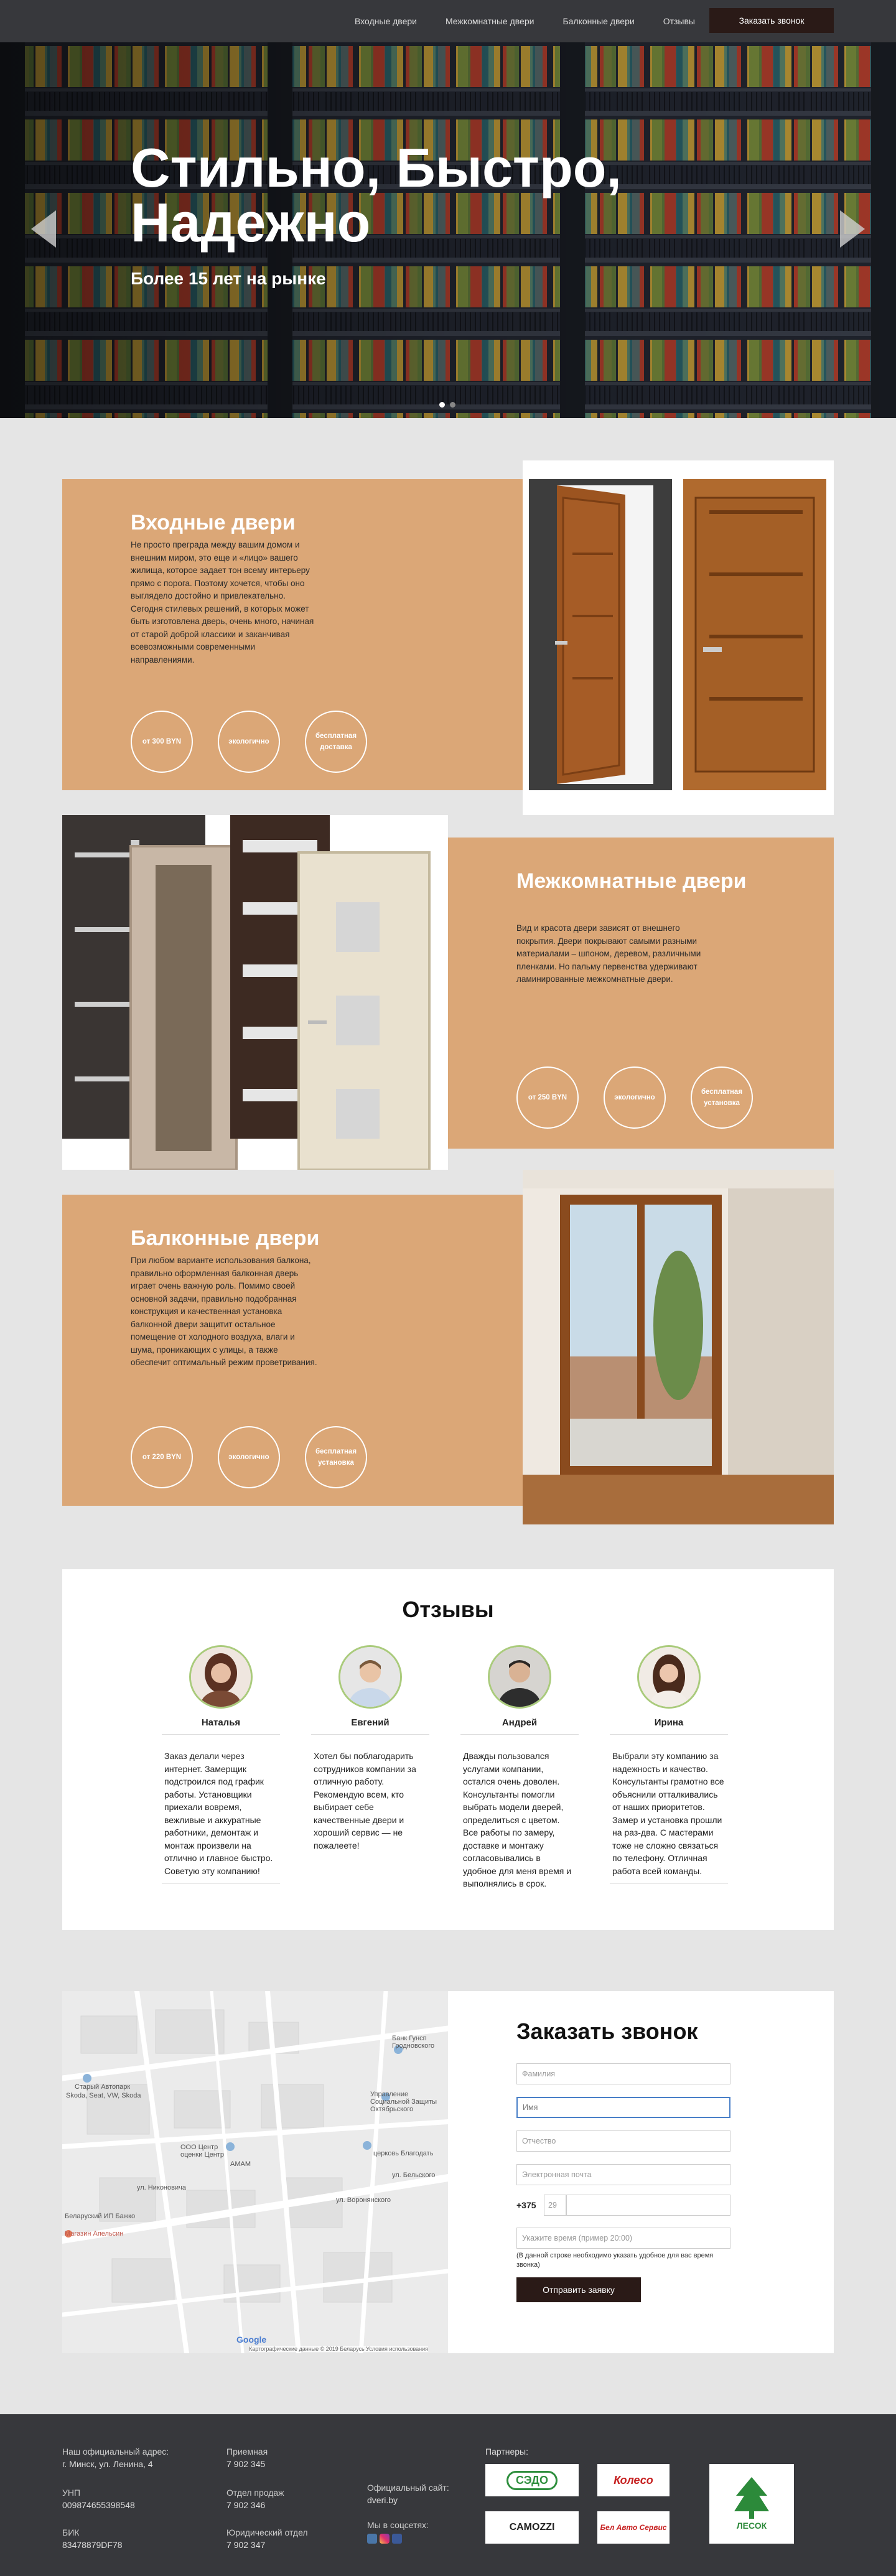 This screenshot has width=896, height=2576. I want to click on map-label: Skoda, Seat, VW, Skoda, so click(103, 2095).